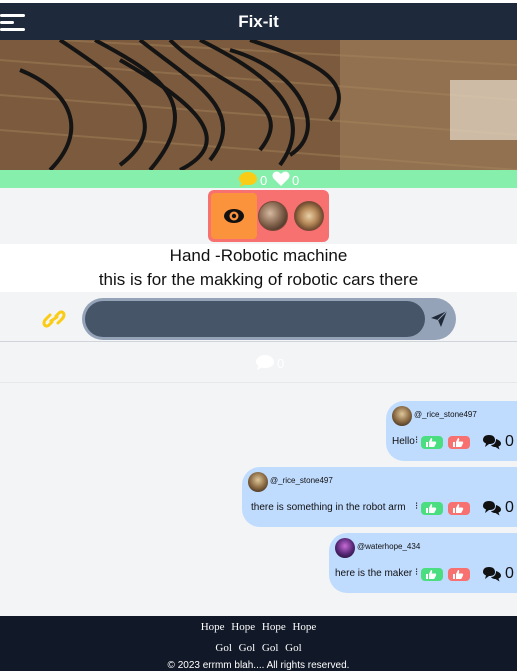  I want to click on app-title: Fix-it, so click(258, 21).